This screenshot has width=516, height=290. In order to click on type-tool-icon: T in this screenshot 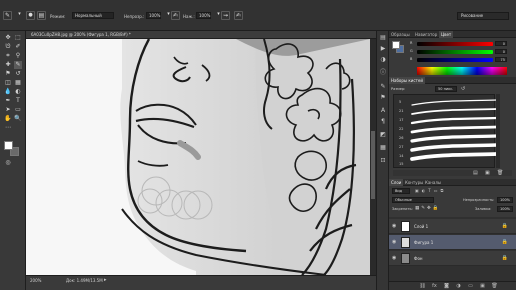, I will do `click(18, 101)`.